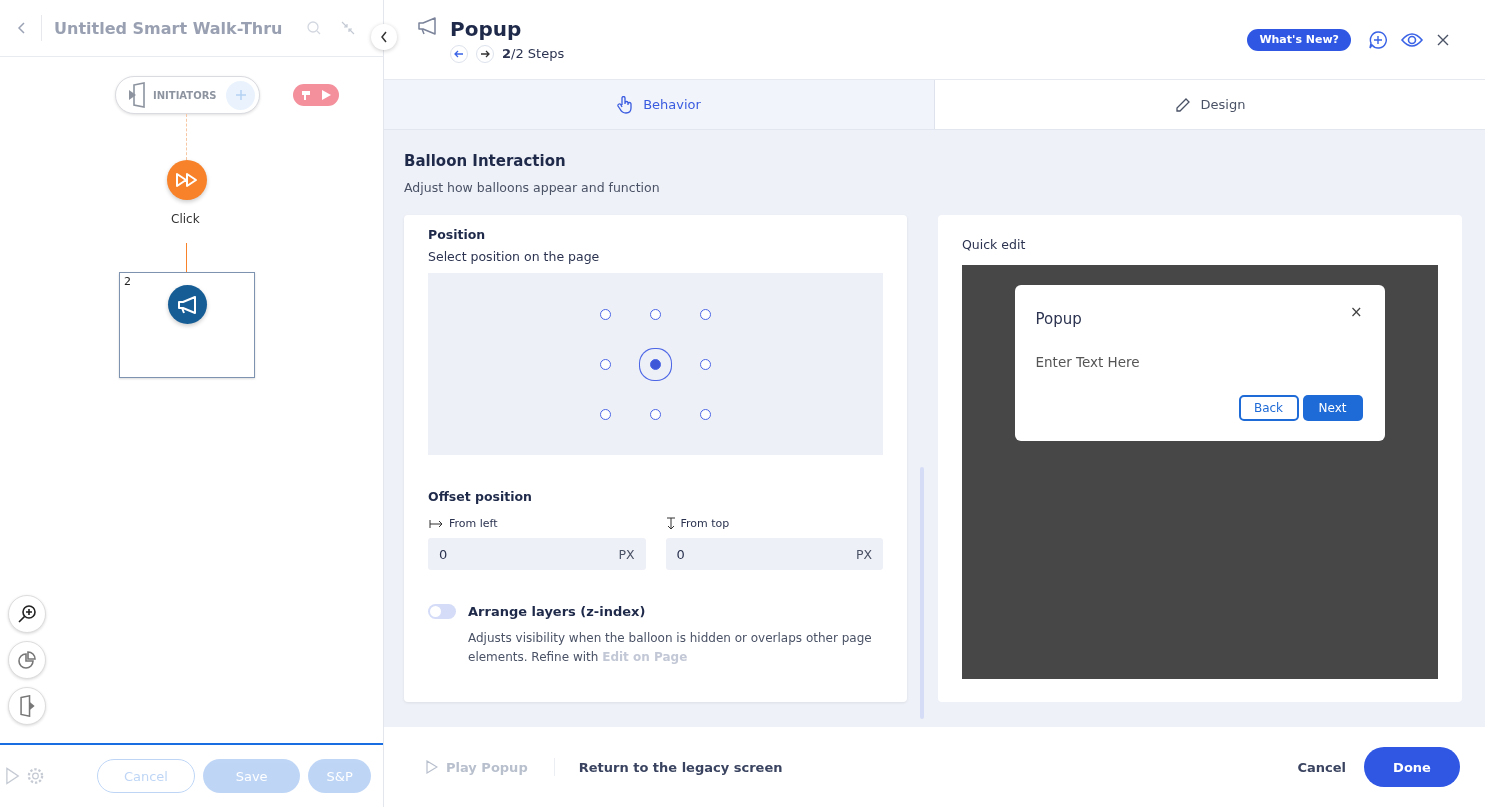  What do you see at coordinates (705, 523) in the screenshot?
I see `field-label: From top` at bounding box center [705, 523].